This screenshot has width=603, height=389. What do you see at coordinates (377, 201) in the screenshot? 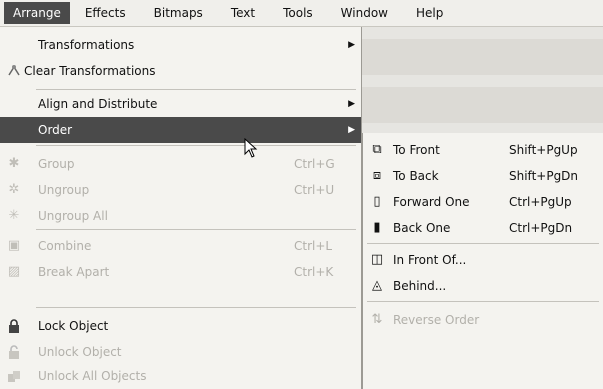
I see `forward-one-icon: ▯` at bounding box center [377, 201].